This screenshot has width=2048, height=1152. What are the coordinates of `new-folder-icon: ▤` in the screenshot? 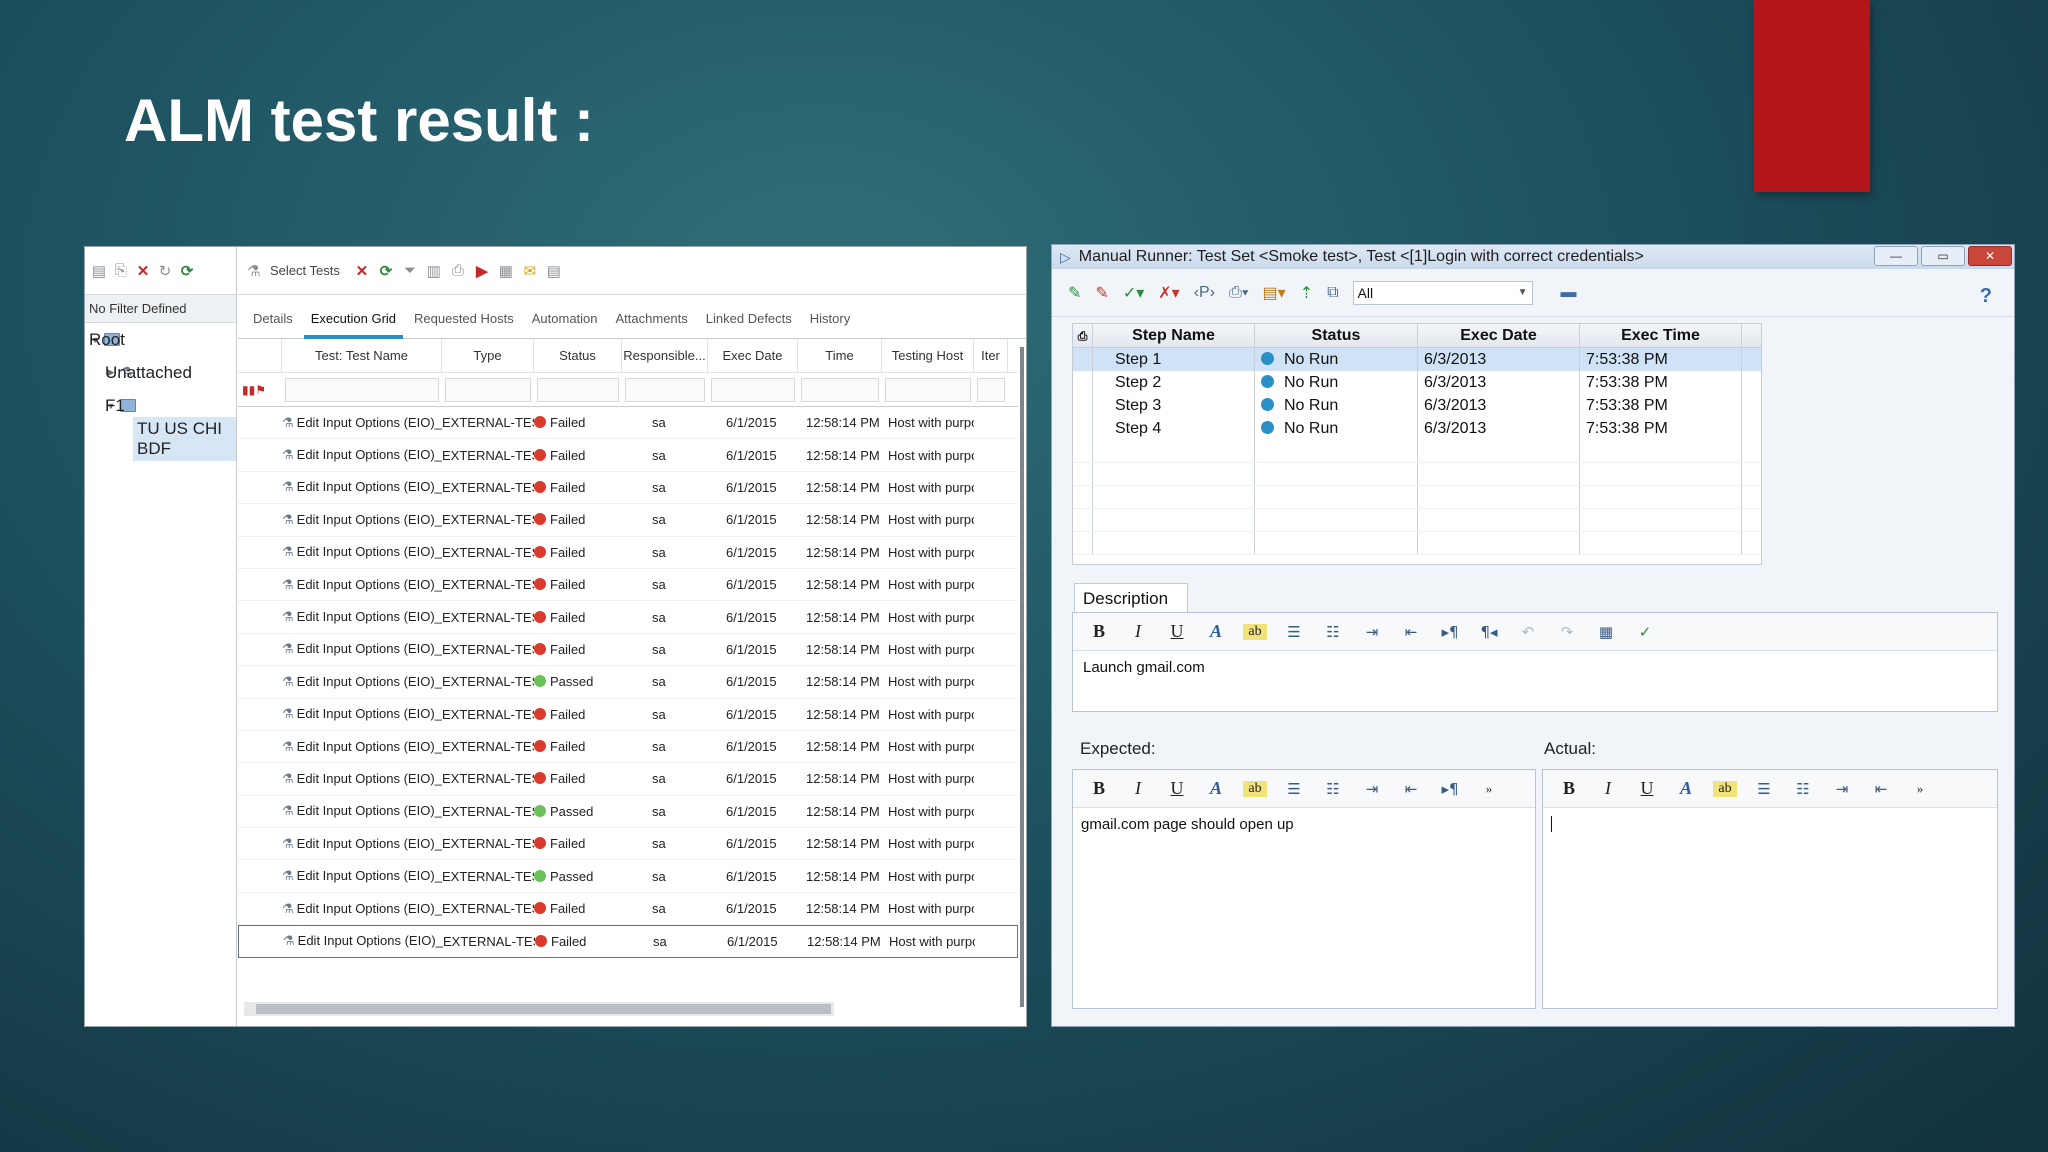 It's located at (99, 271).